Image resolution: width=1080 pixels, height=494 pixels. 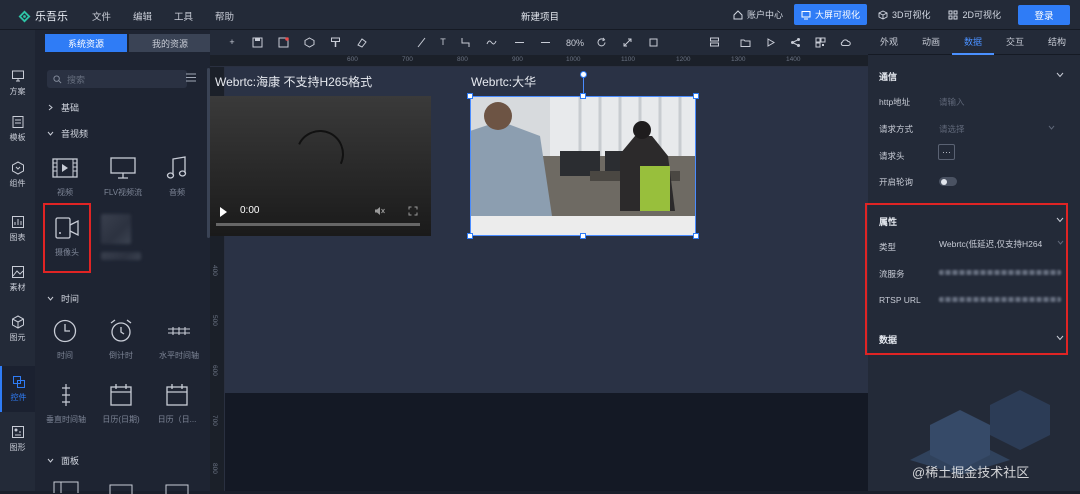 What do you see at coordinates (17, 439) in the screenshot?
I see `rail-item-shape: 图形` at bounding box center [17, 439].